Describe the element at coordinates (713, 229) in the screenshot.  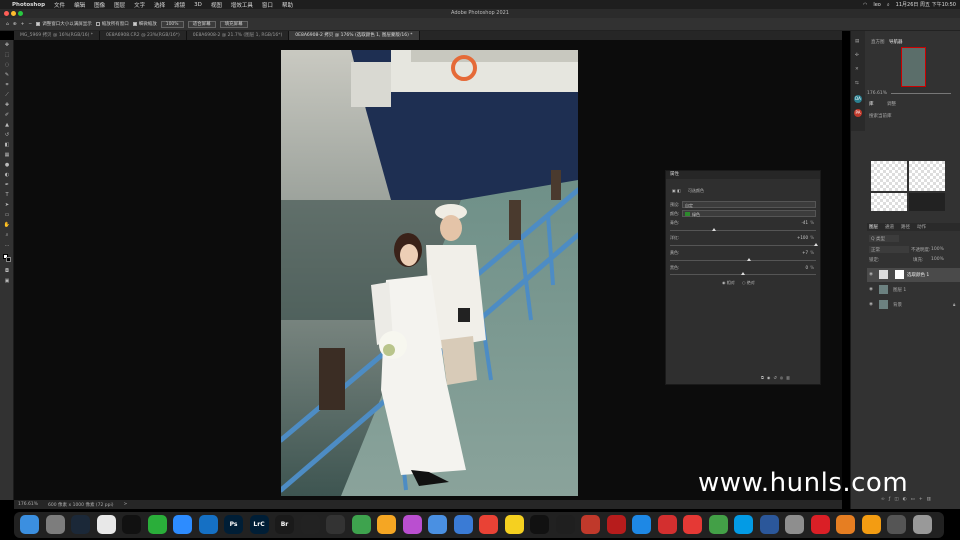
I see `cyan-slider-thumb` at that location.